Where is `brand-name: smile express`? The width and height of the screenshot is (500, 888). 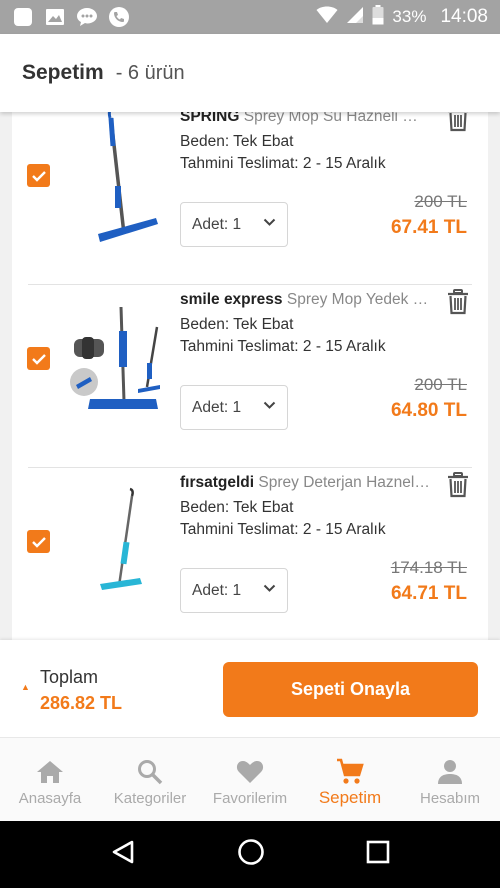 brand-name: smile express is located at coordinates (231, 299).